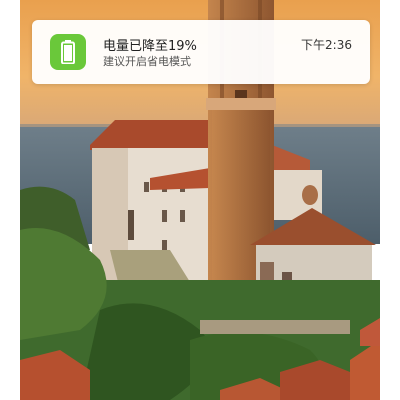 The width and height of the screenshot is (400, 400). I want to click on notification-message: 建议开启省电模式, so click(147, 61).